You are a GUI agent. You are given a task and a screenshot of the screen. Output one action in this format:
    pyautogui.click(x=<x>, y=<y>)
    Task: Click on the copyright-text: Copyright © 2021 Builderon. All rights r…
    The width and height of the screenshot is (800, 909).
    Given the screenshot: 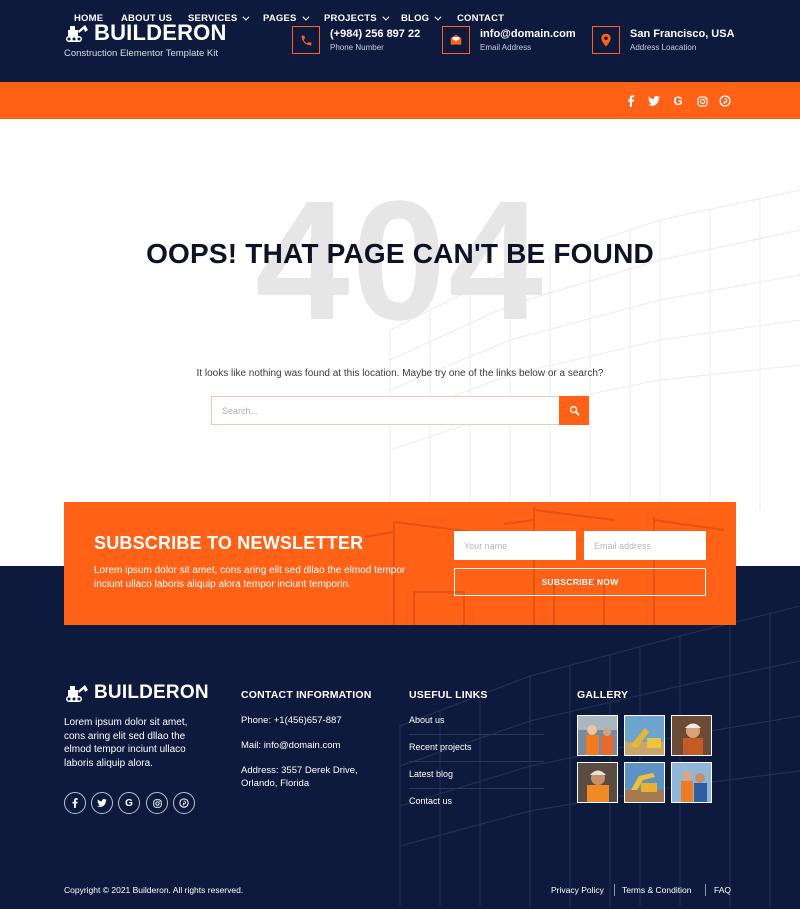 What is the action you would take?
    pyautogui.click(x=154, y=890)
    